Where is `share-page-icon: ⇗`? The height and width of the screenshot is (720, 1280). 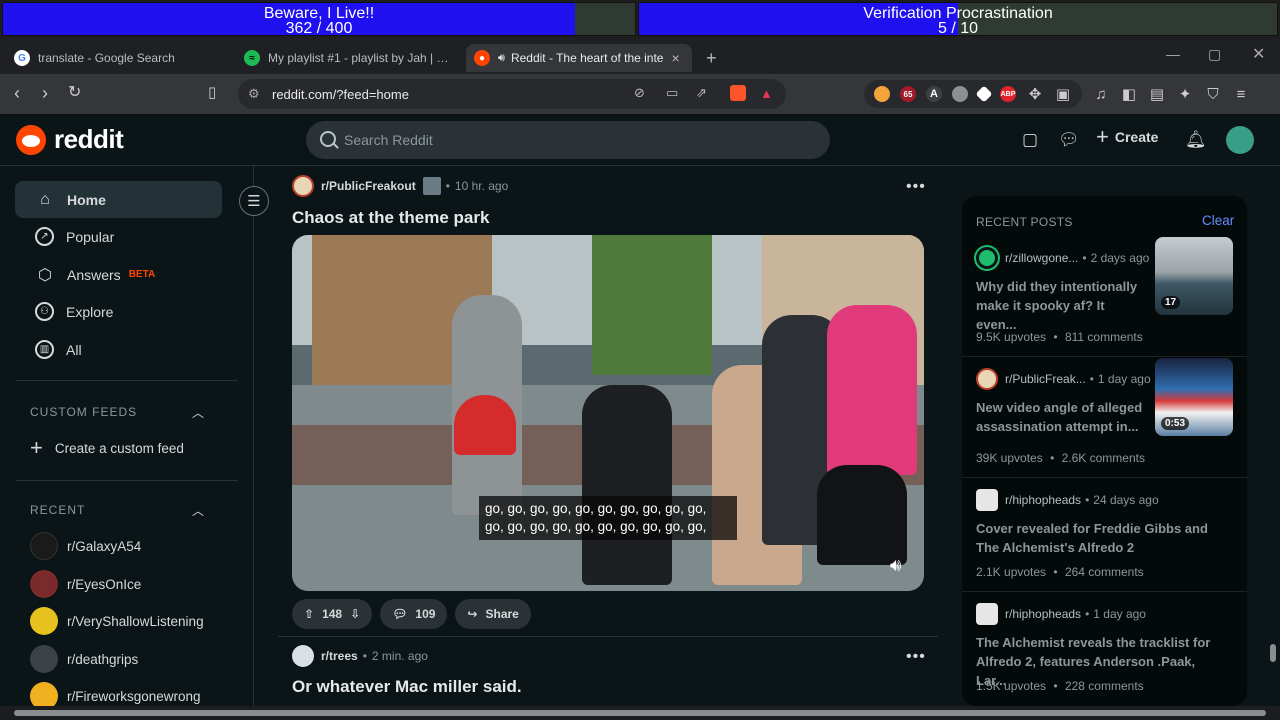 share-page-icon: ⇗ is located at coordinates (701, 93).